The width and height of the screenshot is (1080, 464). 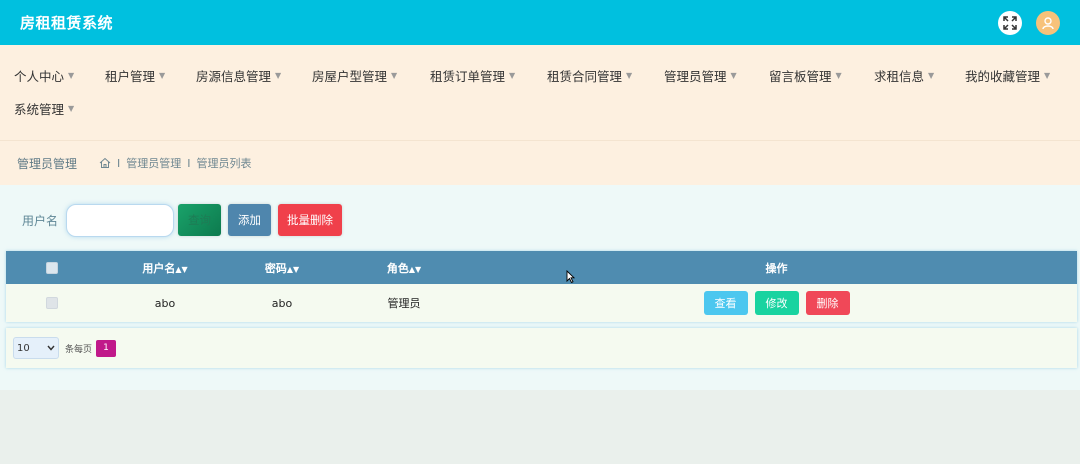 I want to click on nav-item-label: 求租信息, so click(x=899, y=76).